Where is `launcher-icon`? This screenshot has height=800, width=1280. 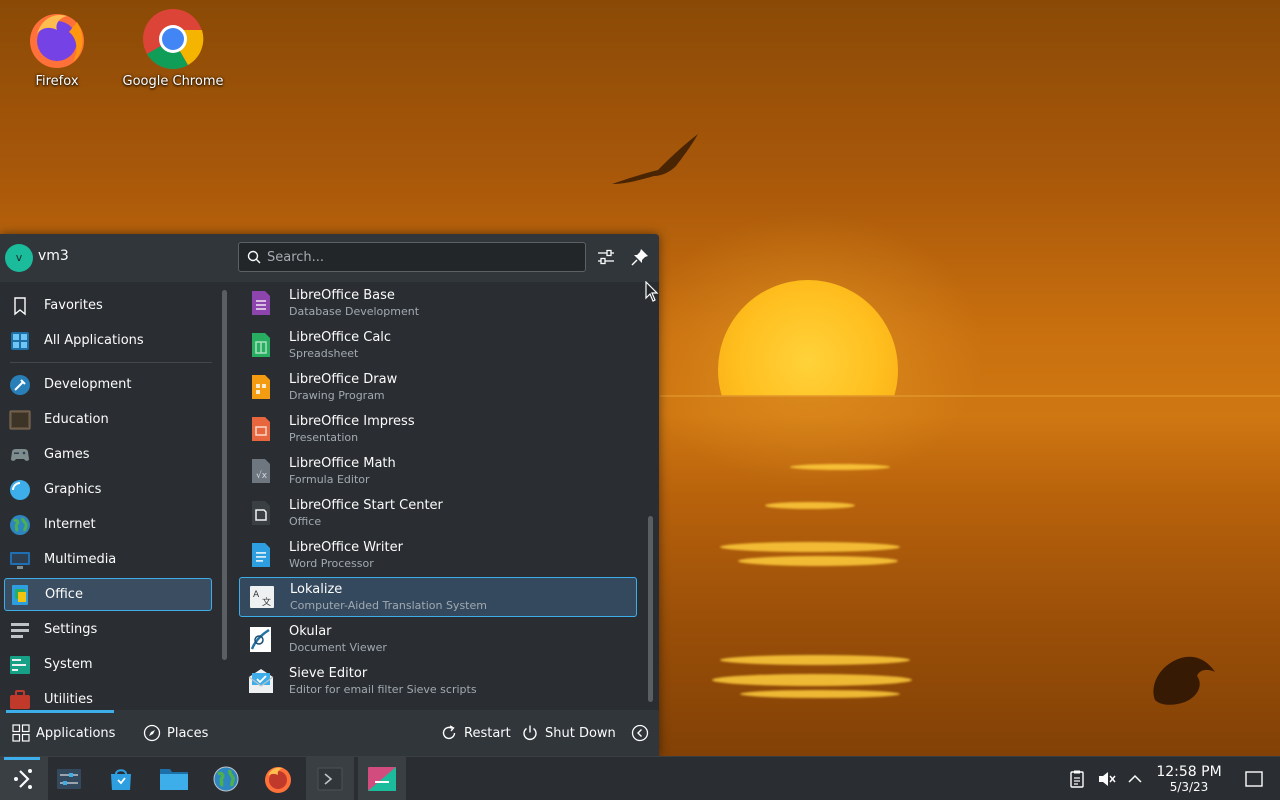
launcher-icon is located at coordinates (23, 779).